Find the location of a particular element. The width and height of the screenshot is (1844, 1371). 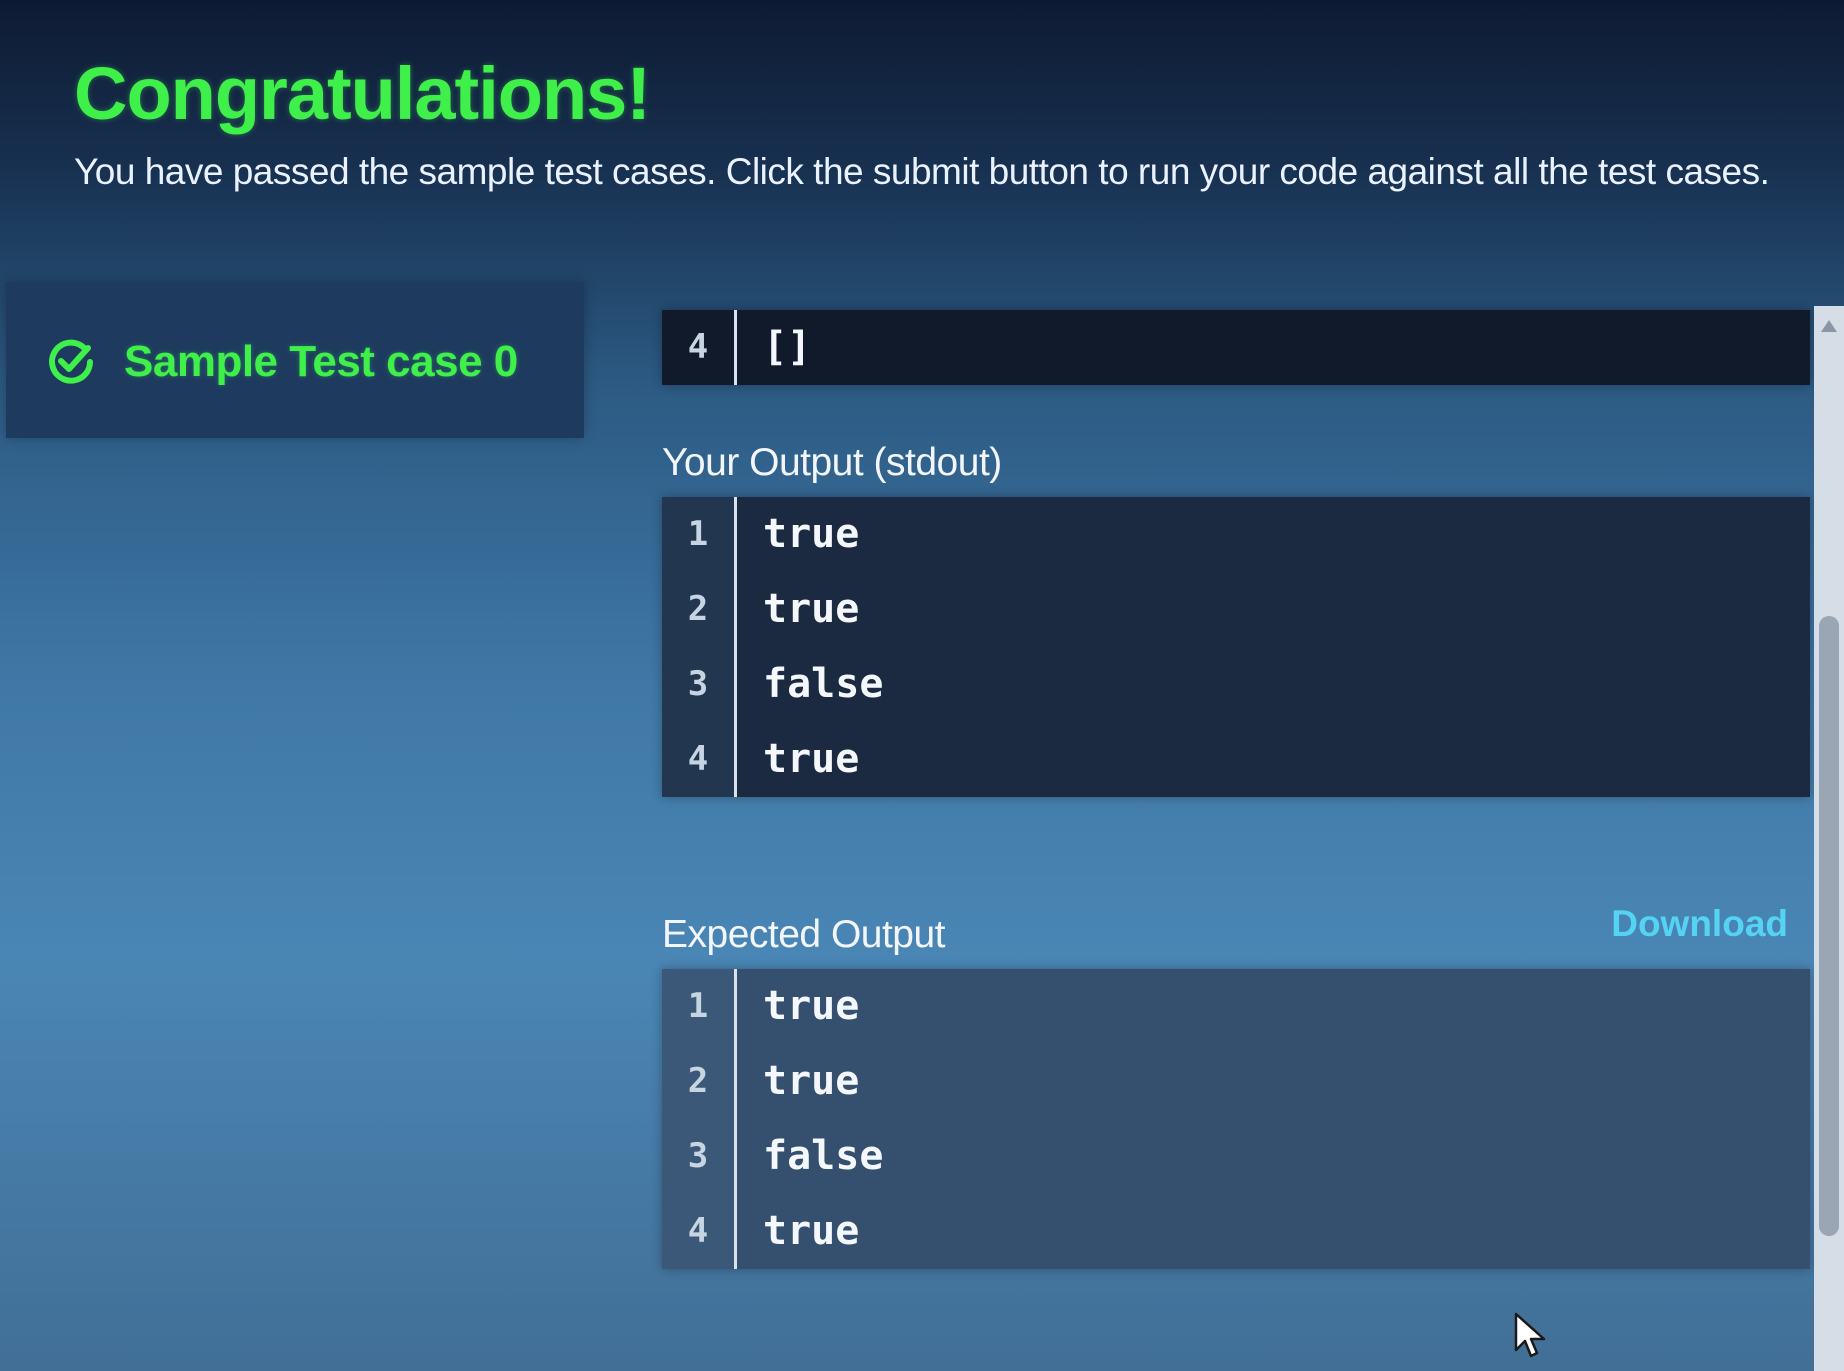

your-output-header: Your Output (stdout) is located at coordinates (1236, 455).